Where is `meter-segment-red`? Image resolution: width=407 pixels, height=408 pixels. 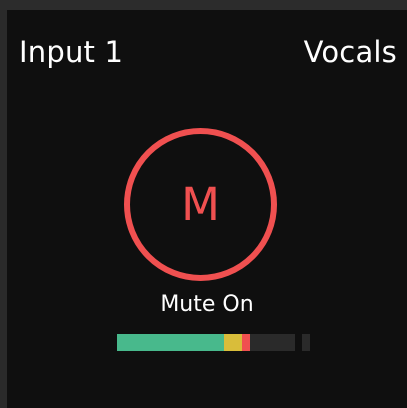 meter-segment-red is located at coordinates (246, 342).